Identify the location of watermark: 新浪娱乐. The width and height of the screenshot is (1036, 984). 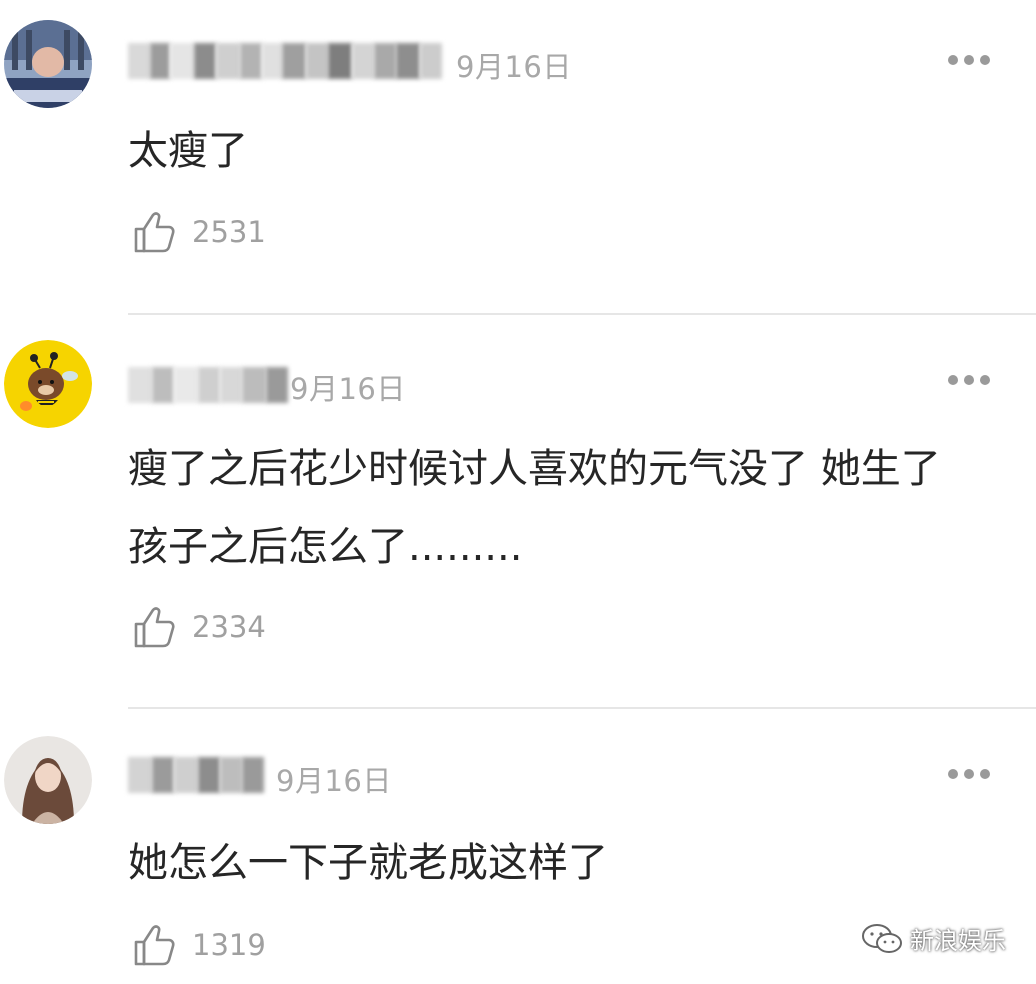
(933, 938).